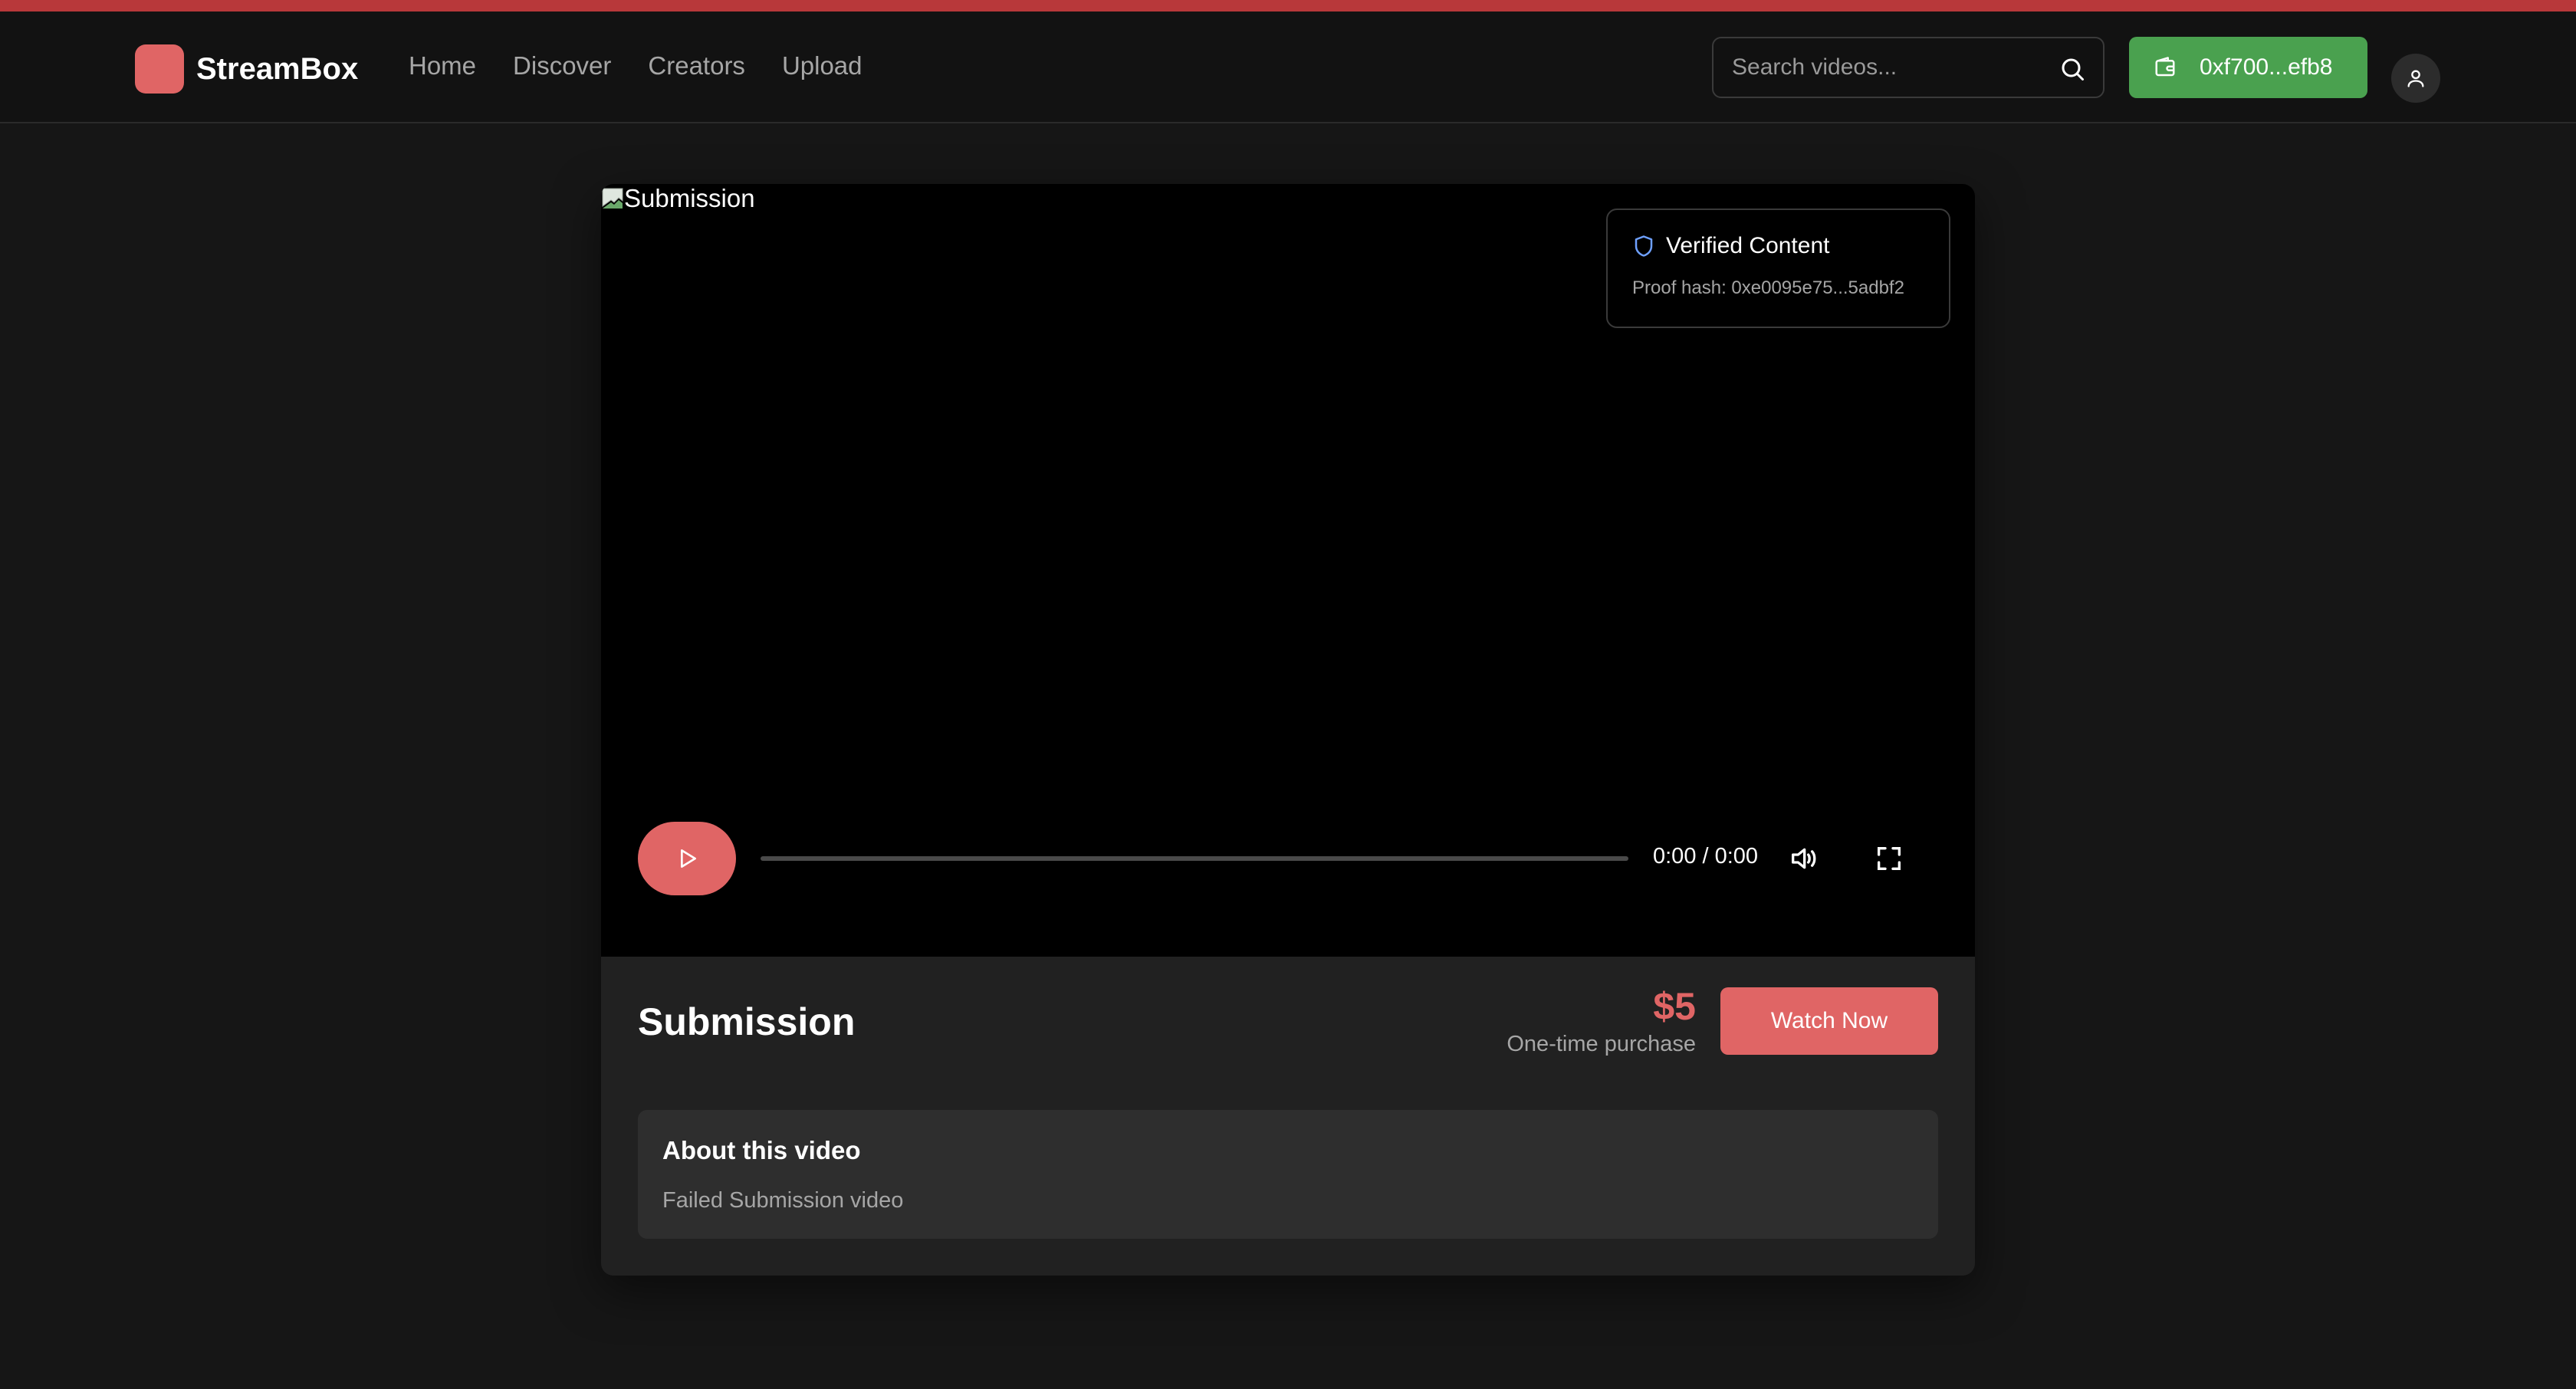 The height and width of the screenshot is (1389, 2576). What do you see at coordinates (1829, 1021) in the screenshot?
I see `watch-now-button: Watch Now` at bounding box center [1829, 1021].